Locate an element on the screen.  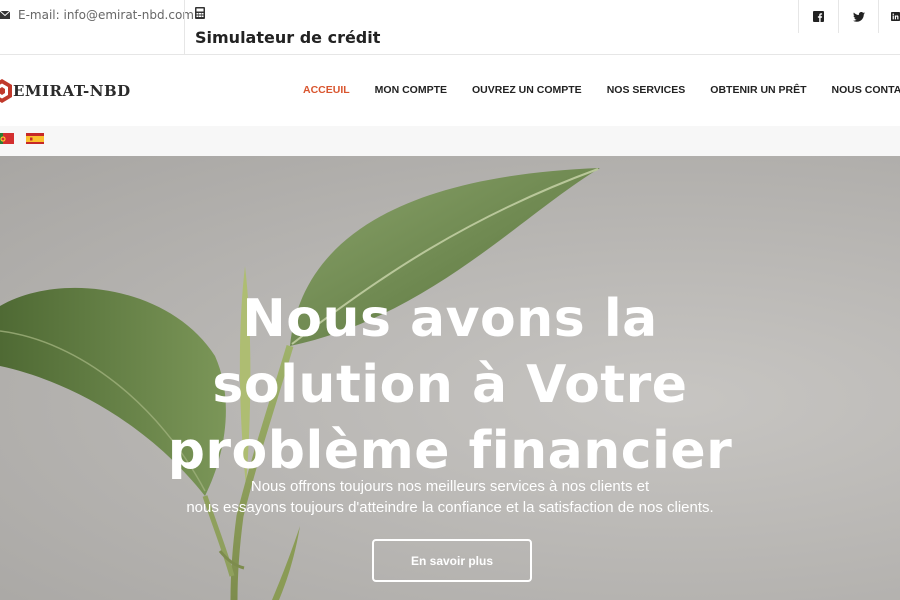
email-contact: E-mail: info@emirat-nbd.com is located at coordinates (97, 15).